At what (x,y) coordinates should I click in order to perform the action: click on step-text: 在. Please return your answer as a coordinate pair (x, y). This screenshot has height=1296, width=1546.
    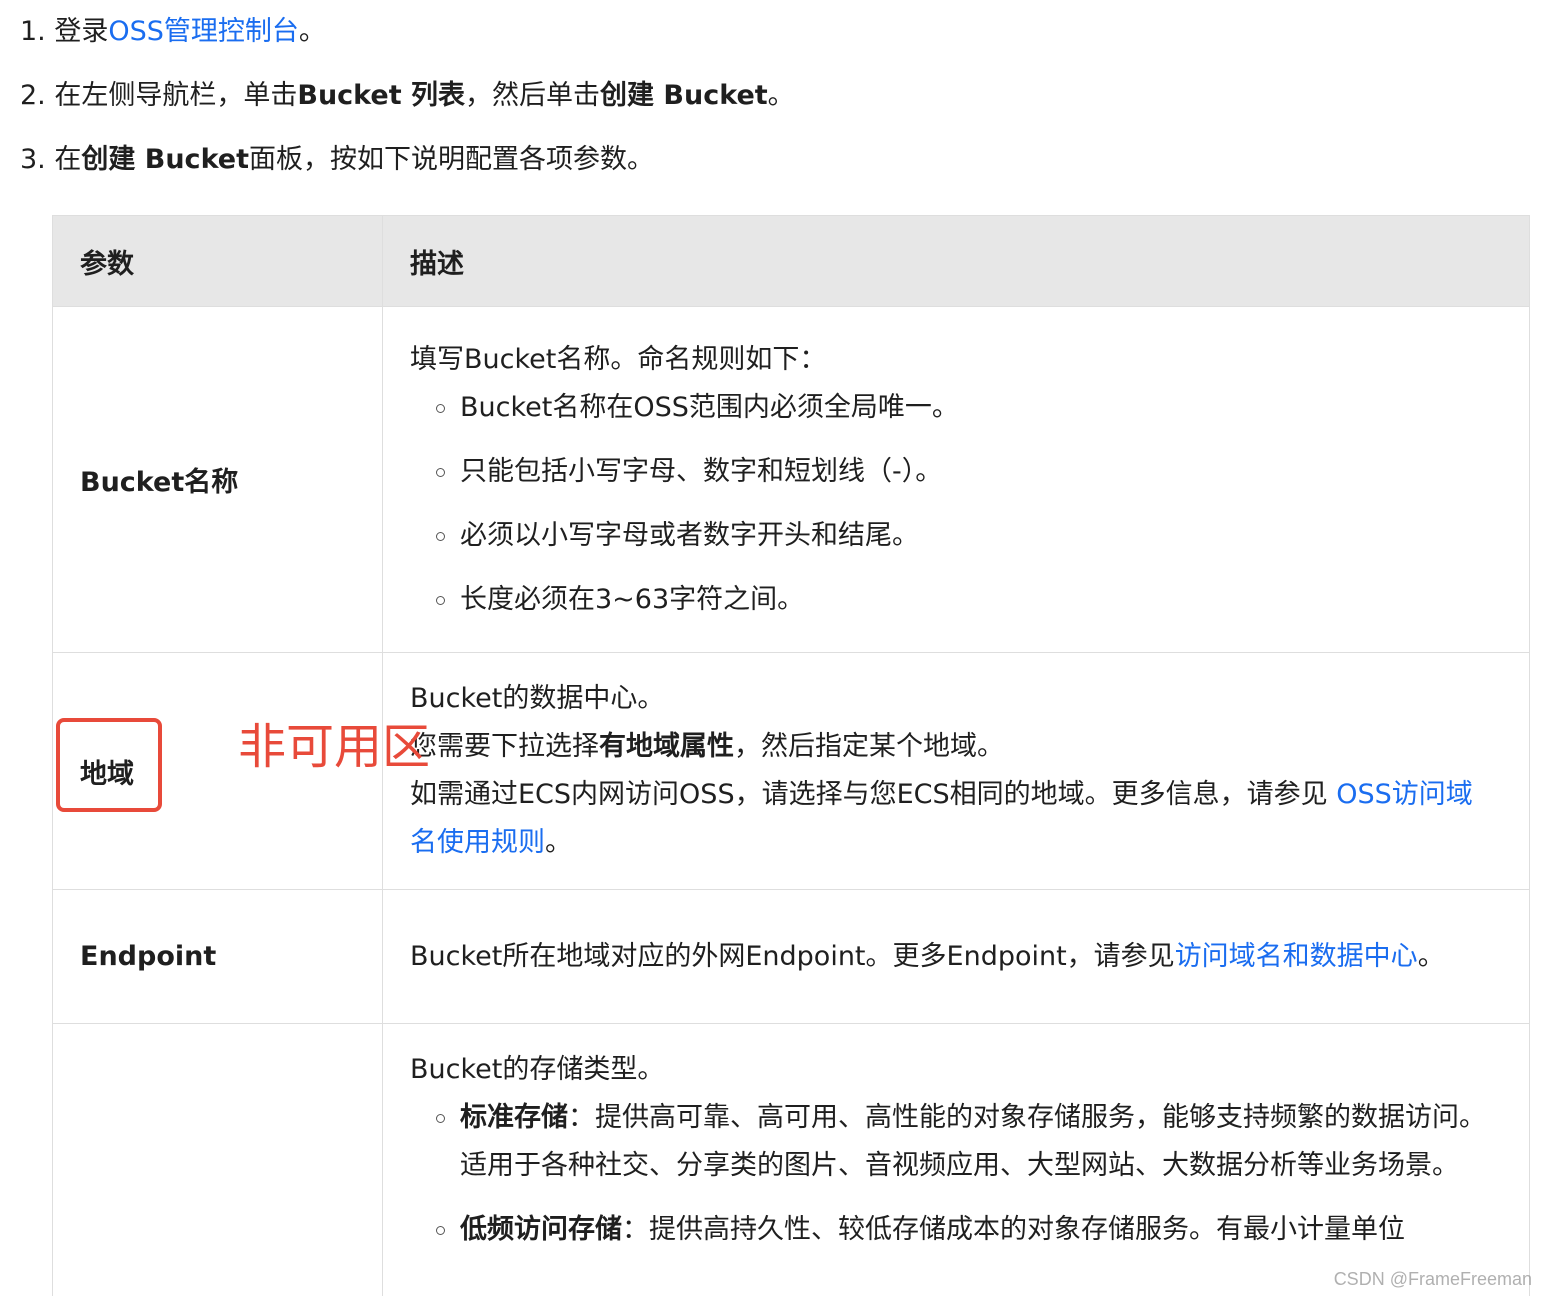
    Looking at the image, I should click on (68, 159).